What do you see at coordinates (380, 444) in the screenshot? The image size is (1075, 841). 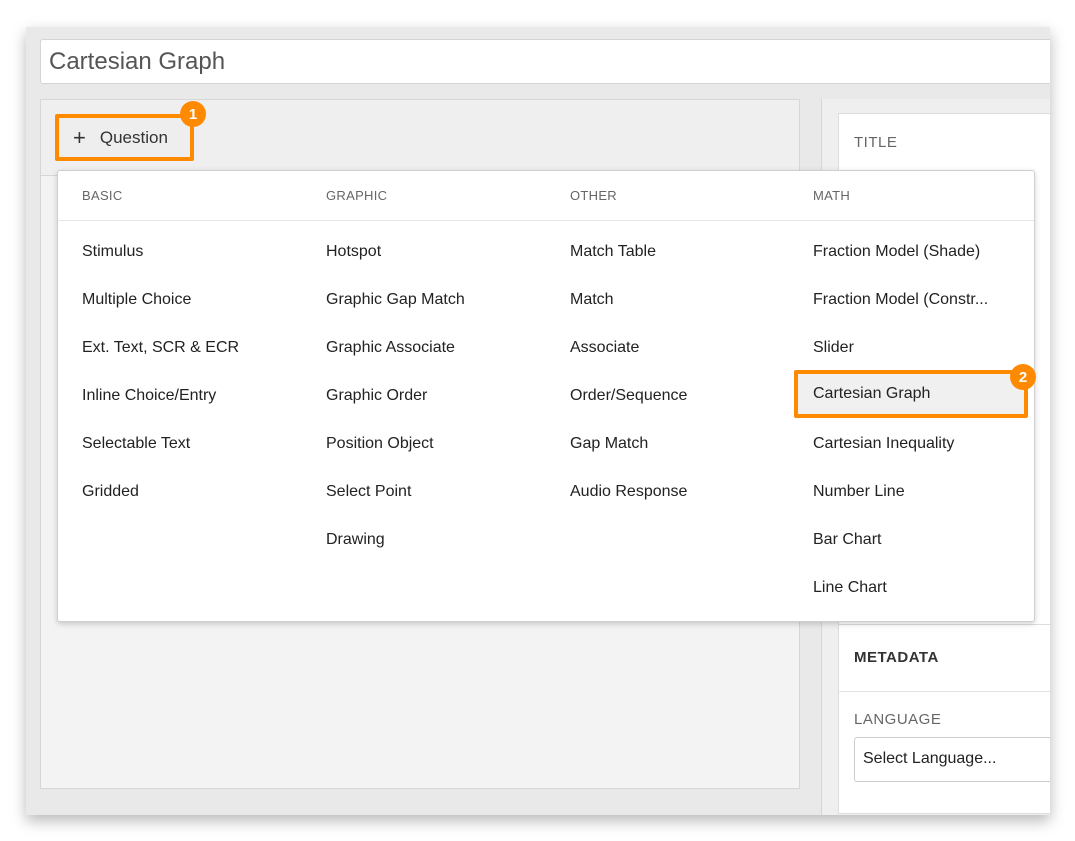 I see `menu-item-position-object: Position Object` at bounding box center [380, 444].